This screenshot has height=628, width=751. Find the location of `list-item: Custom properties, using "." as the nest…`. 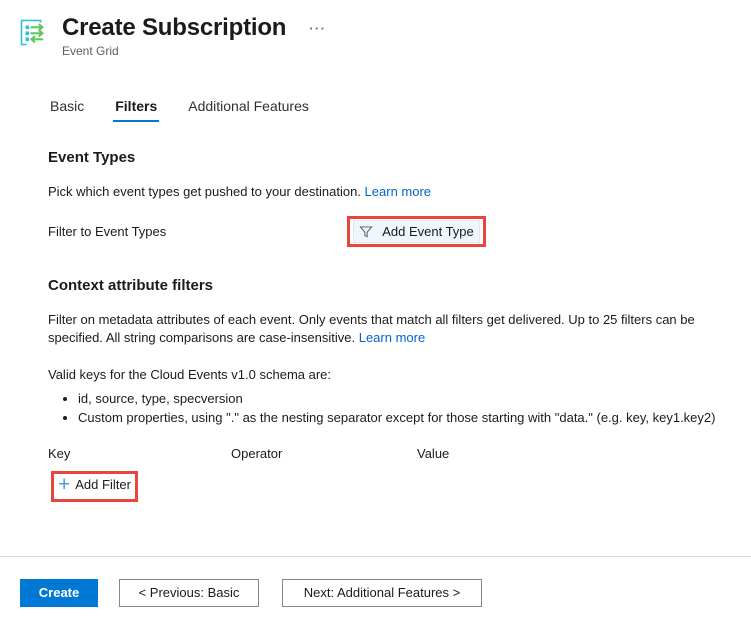

list-item: Custom properties, using "." as the nest… is located at coordinates (414, 417).